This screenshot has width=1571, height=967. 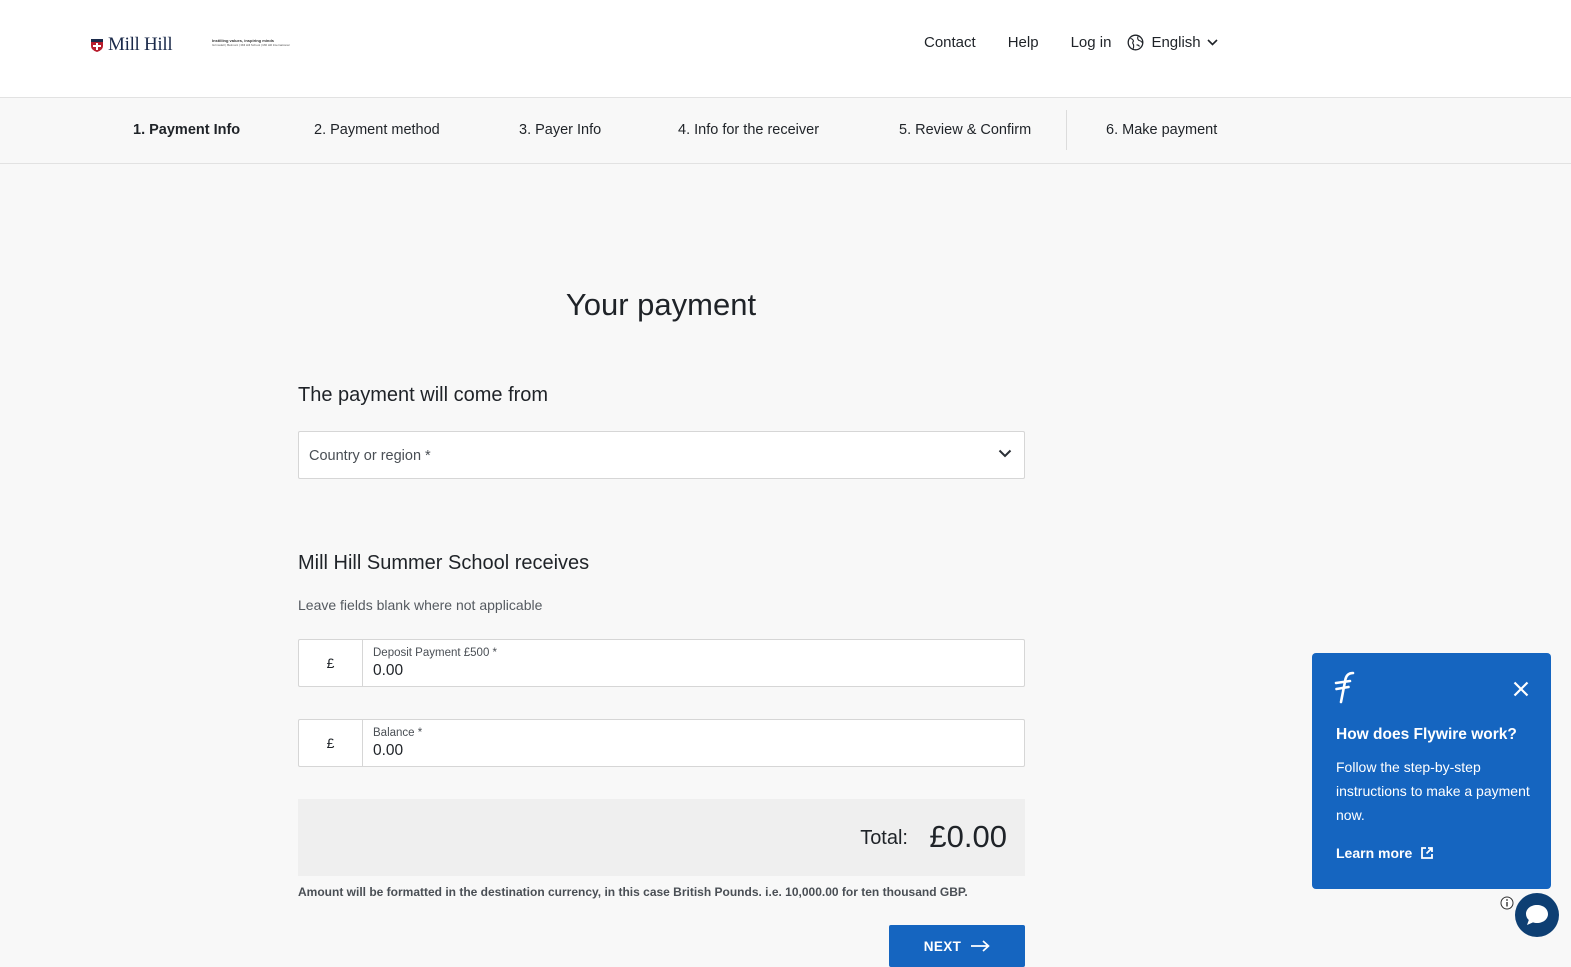 What do you see at coordinates (942, 946) in the screenshot?
I see `next-button-label: NEXT` at bounding box center [942, 946].